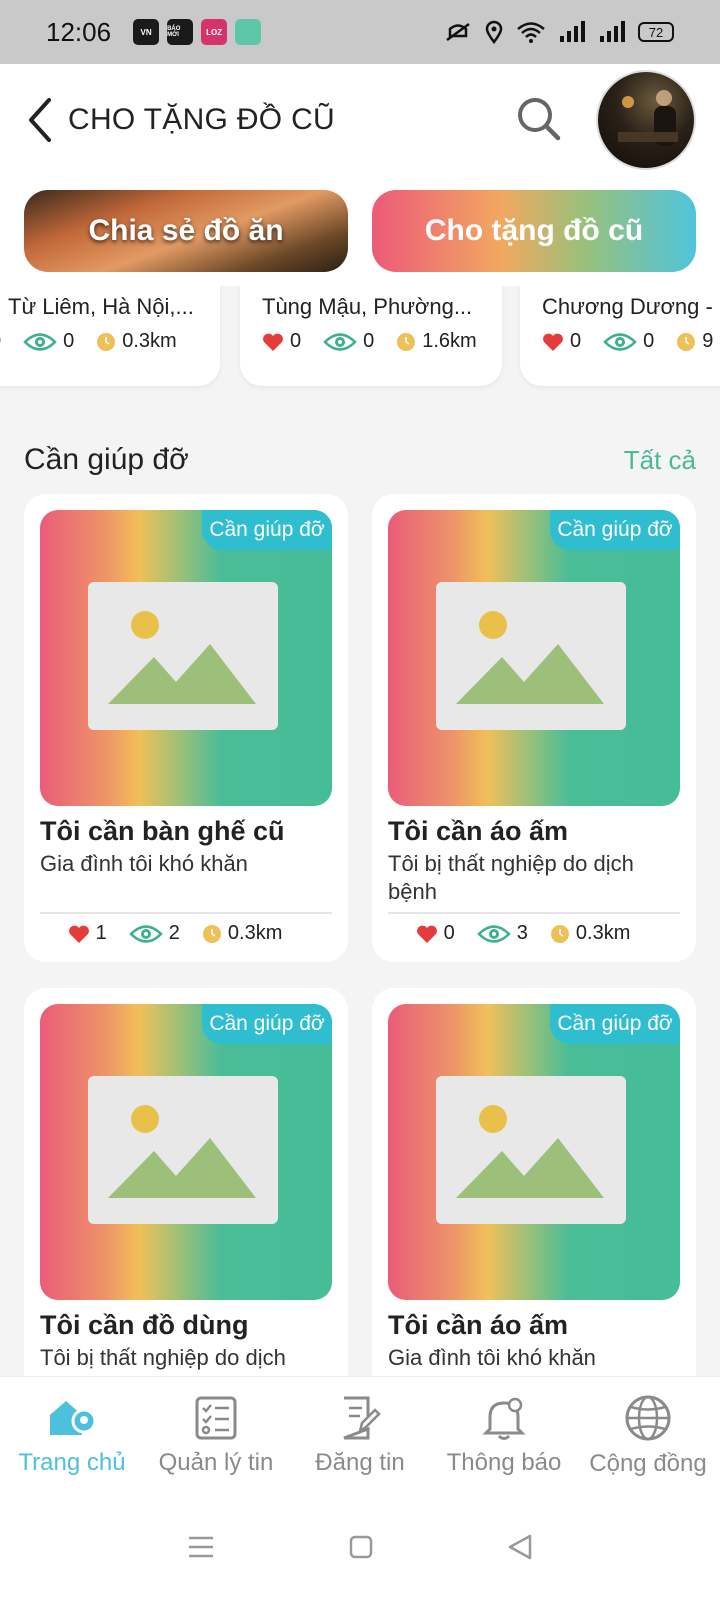 The width and height of the screenshot is (720, 1600). I want to click on vnexpress-icon: VN, so click(146, 32).